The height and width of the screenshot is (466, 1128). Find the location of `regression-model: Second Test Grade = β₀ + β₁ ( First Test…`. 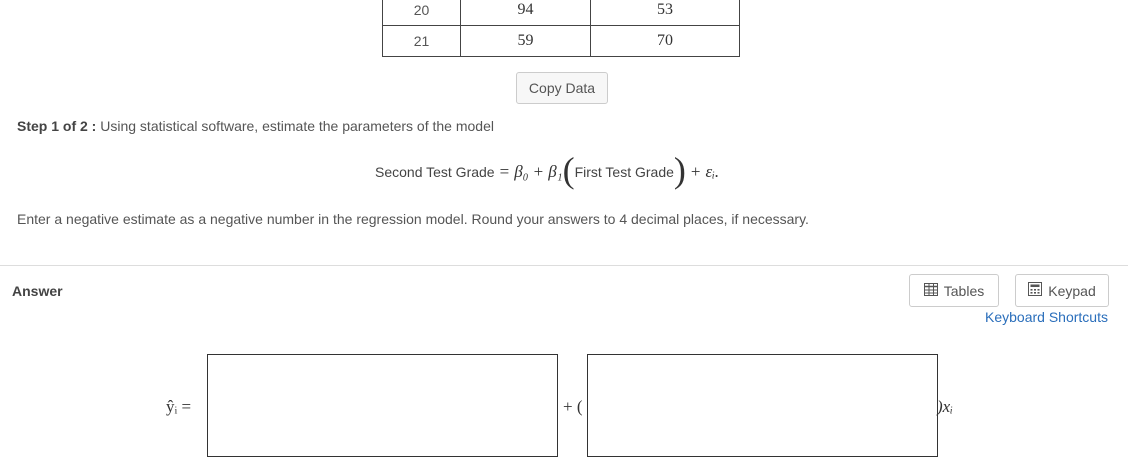

regression-model: Second Test Grade = β₀ + β₁ ( First Test… is located at coordinates (547, 170).